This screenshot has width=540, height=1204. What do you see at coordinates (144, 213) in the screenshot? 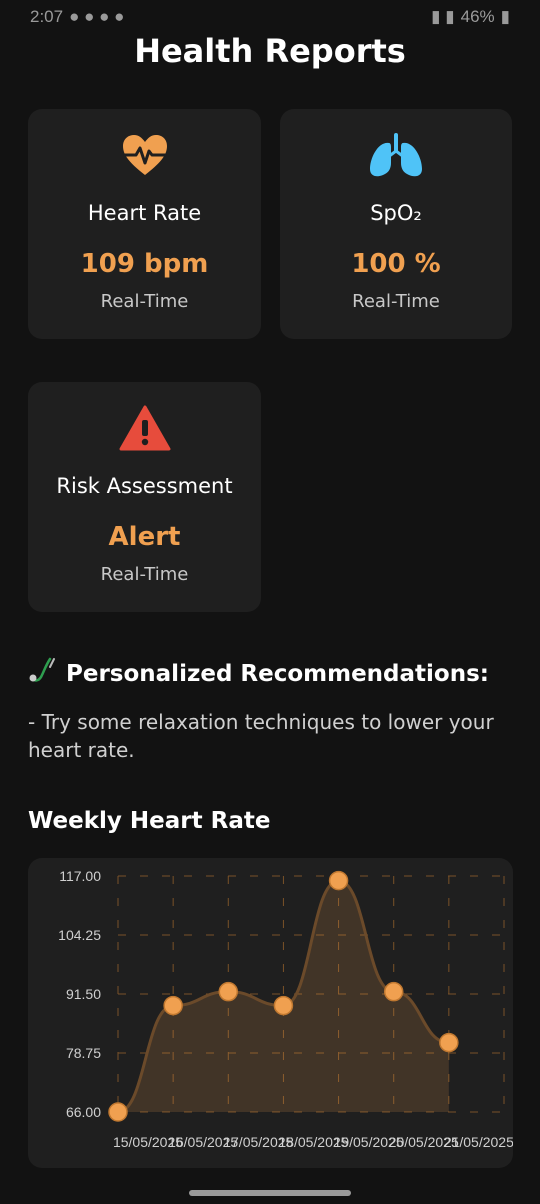
I see `heart-rate-label: Heart Rate` at bounding box center [144, 213].